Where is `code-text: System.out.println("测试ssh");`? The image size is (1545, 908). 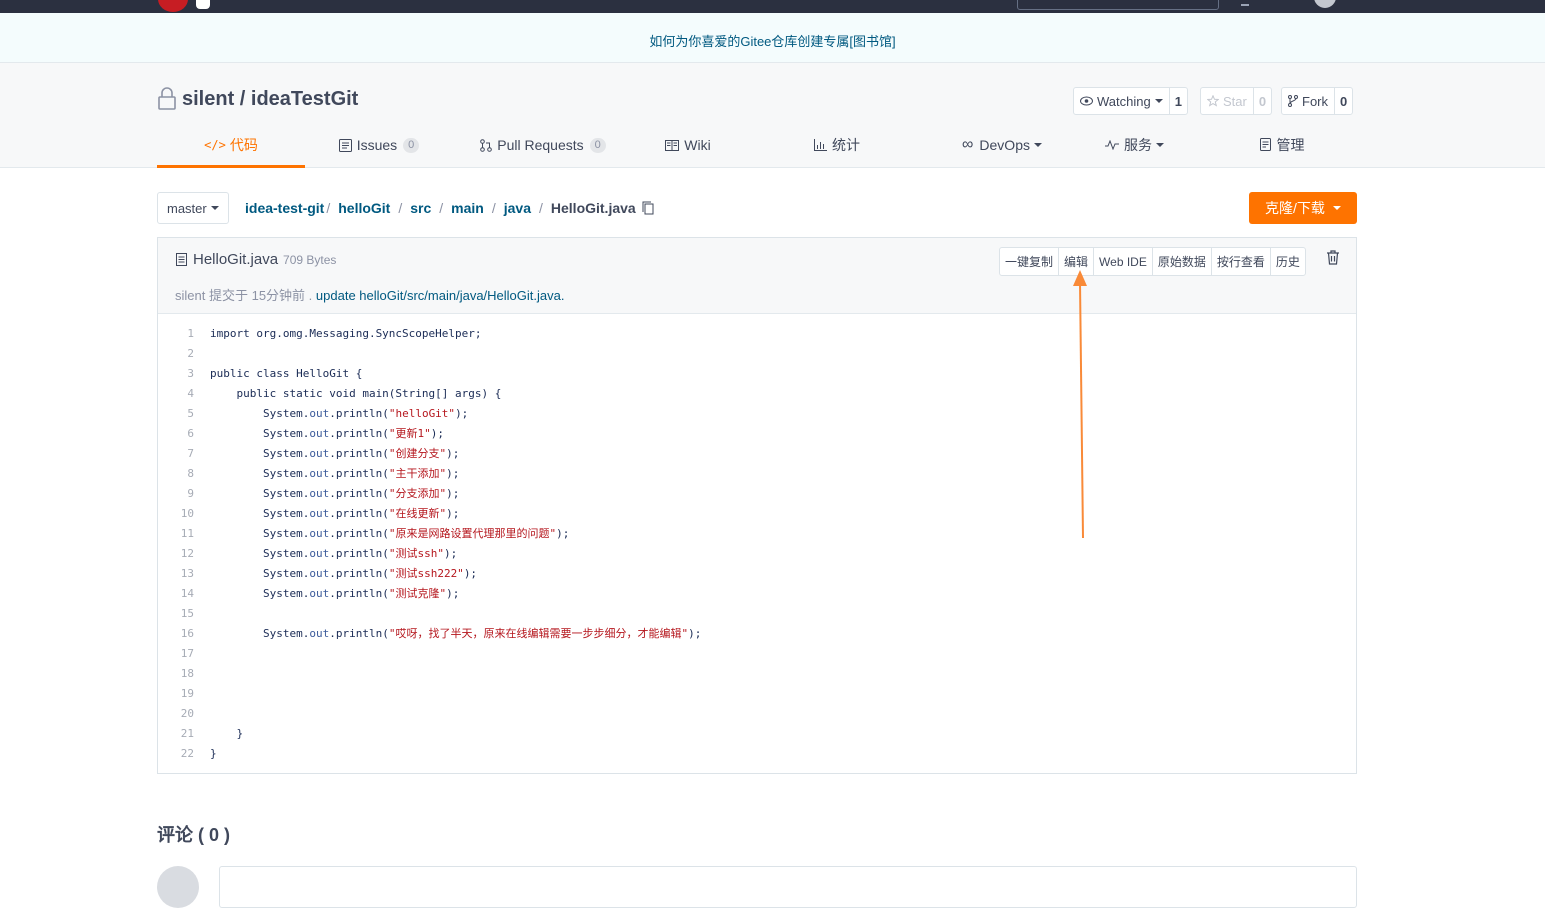
code-text: System.out.println("测试ssh"); is located at coordinates (334, 553).